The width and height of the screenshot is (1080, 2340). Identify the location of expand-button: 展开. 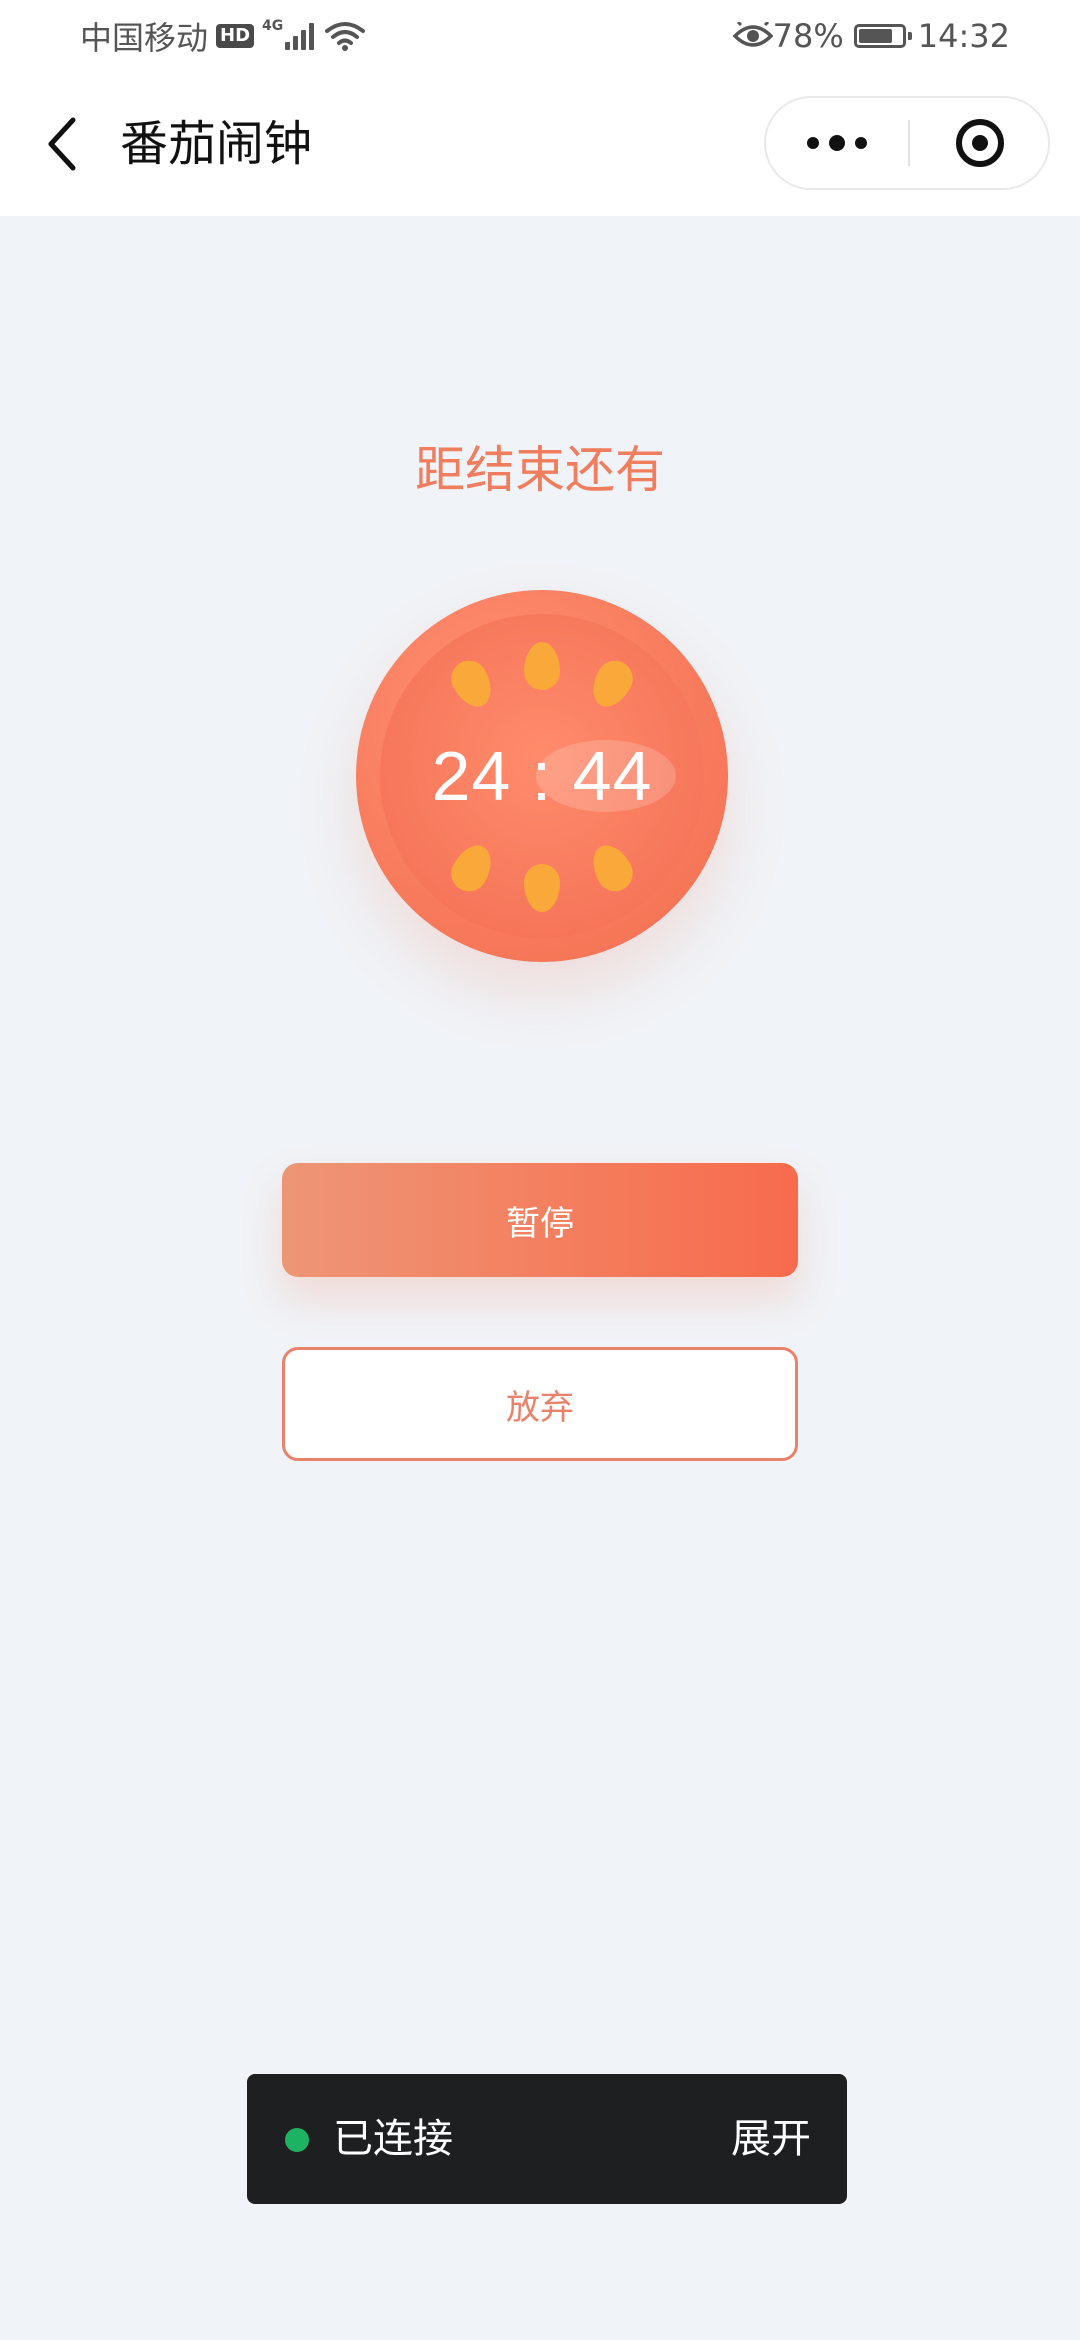
(771, 2139).